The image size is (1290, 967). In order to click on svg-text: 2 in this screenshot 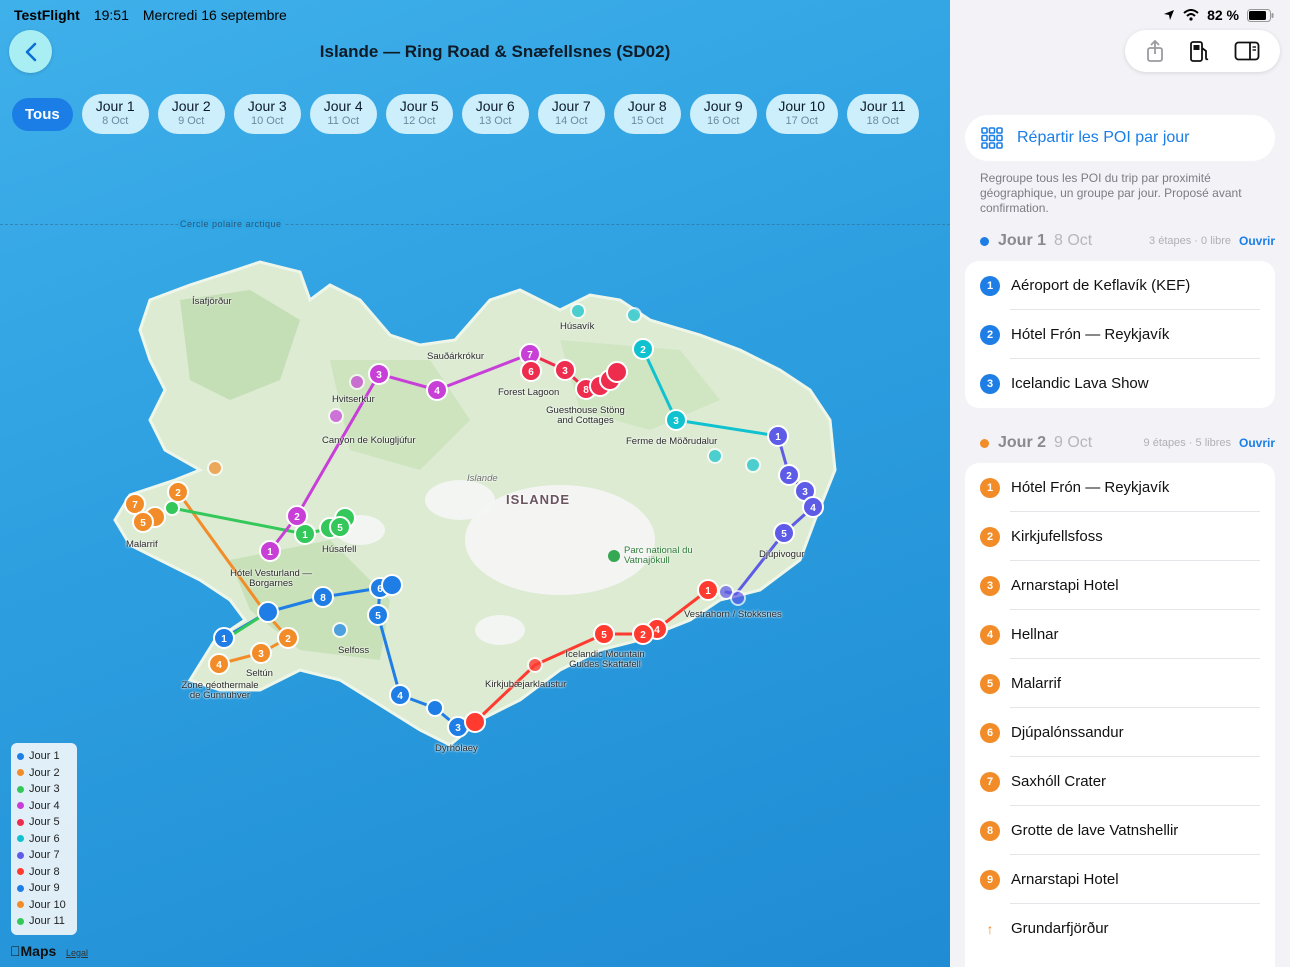, I will do `click(643, 635)`.